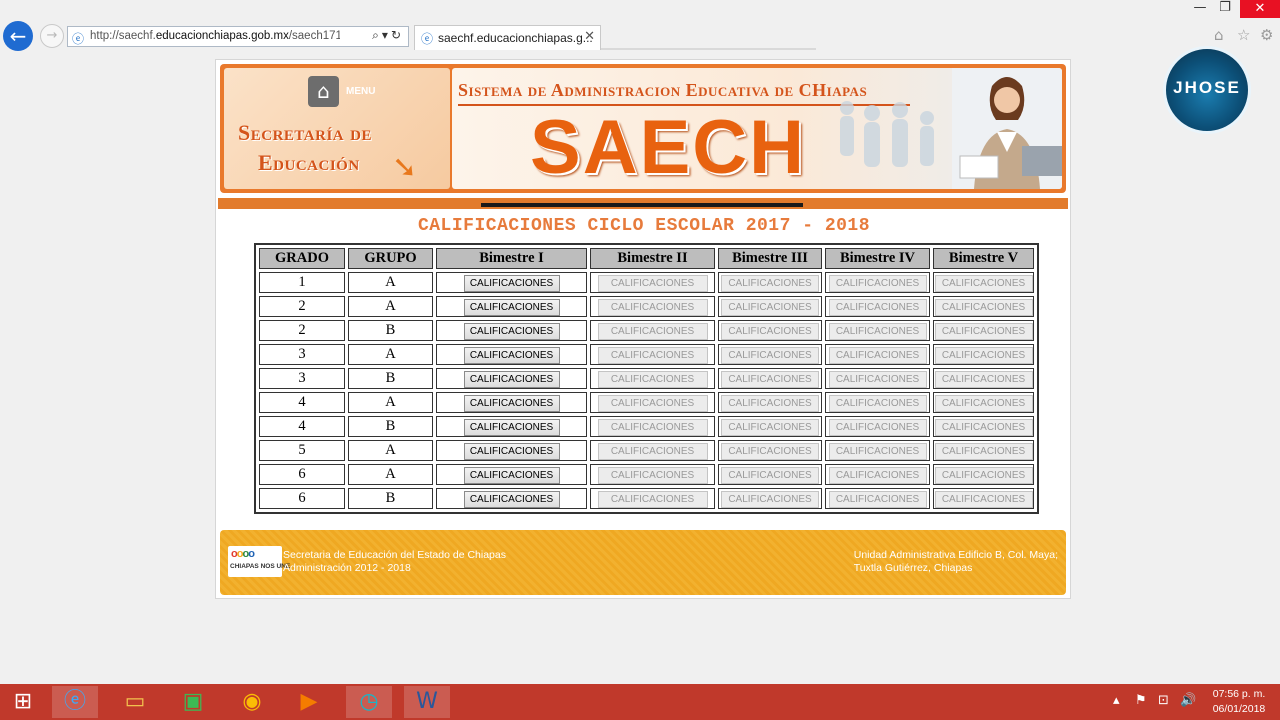 The image size is (1280, 720). I want to click on start-windows-icon: ⊞, so click(23, 702).